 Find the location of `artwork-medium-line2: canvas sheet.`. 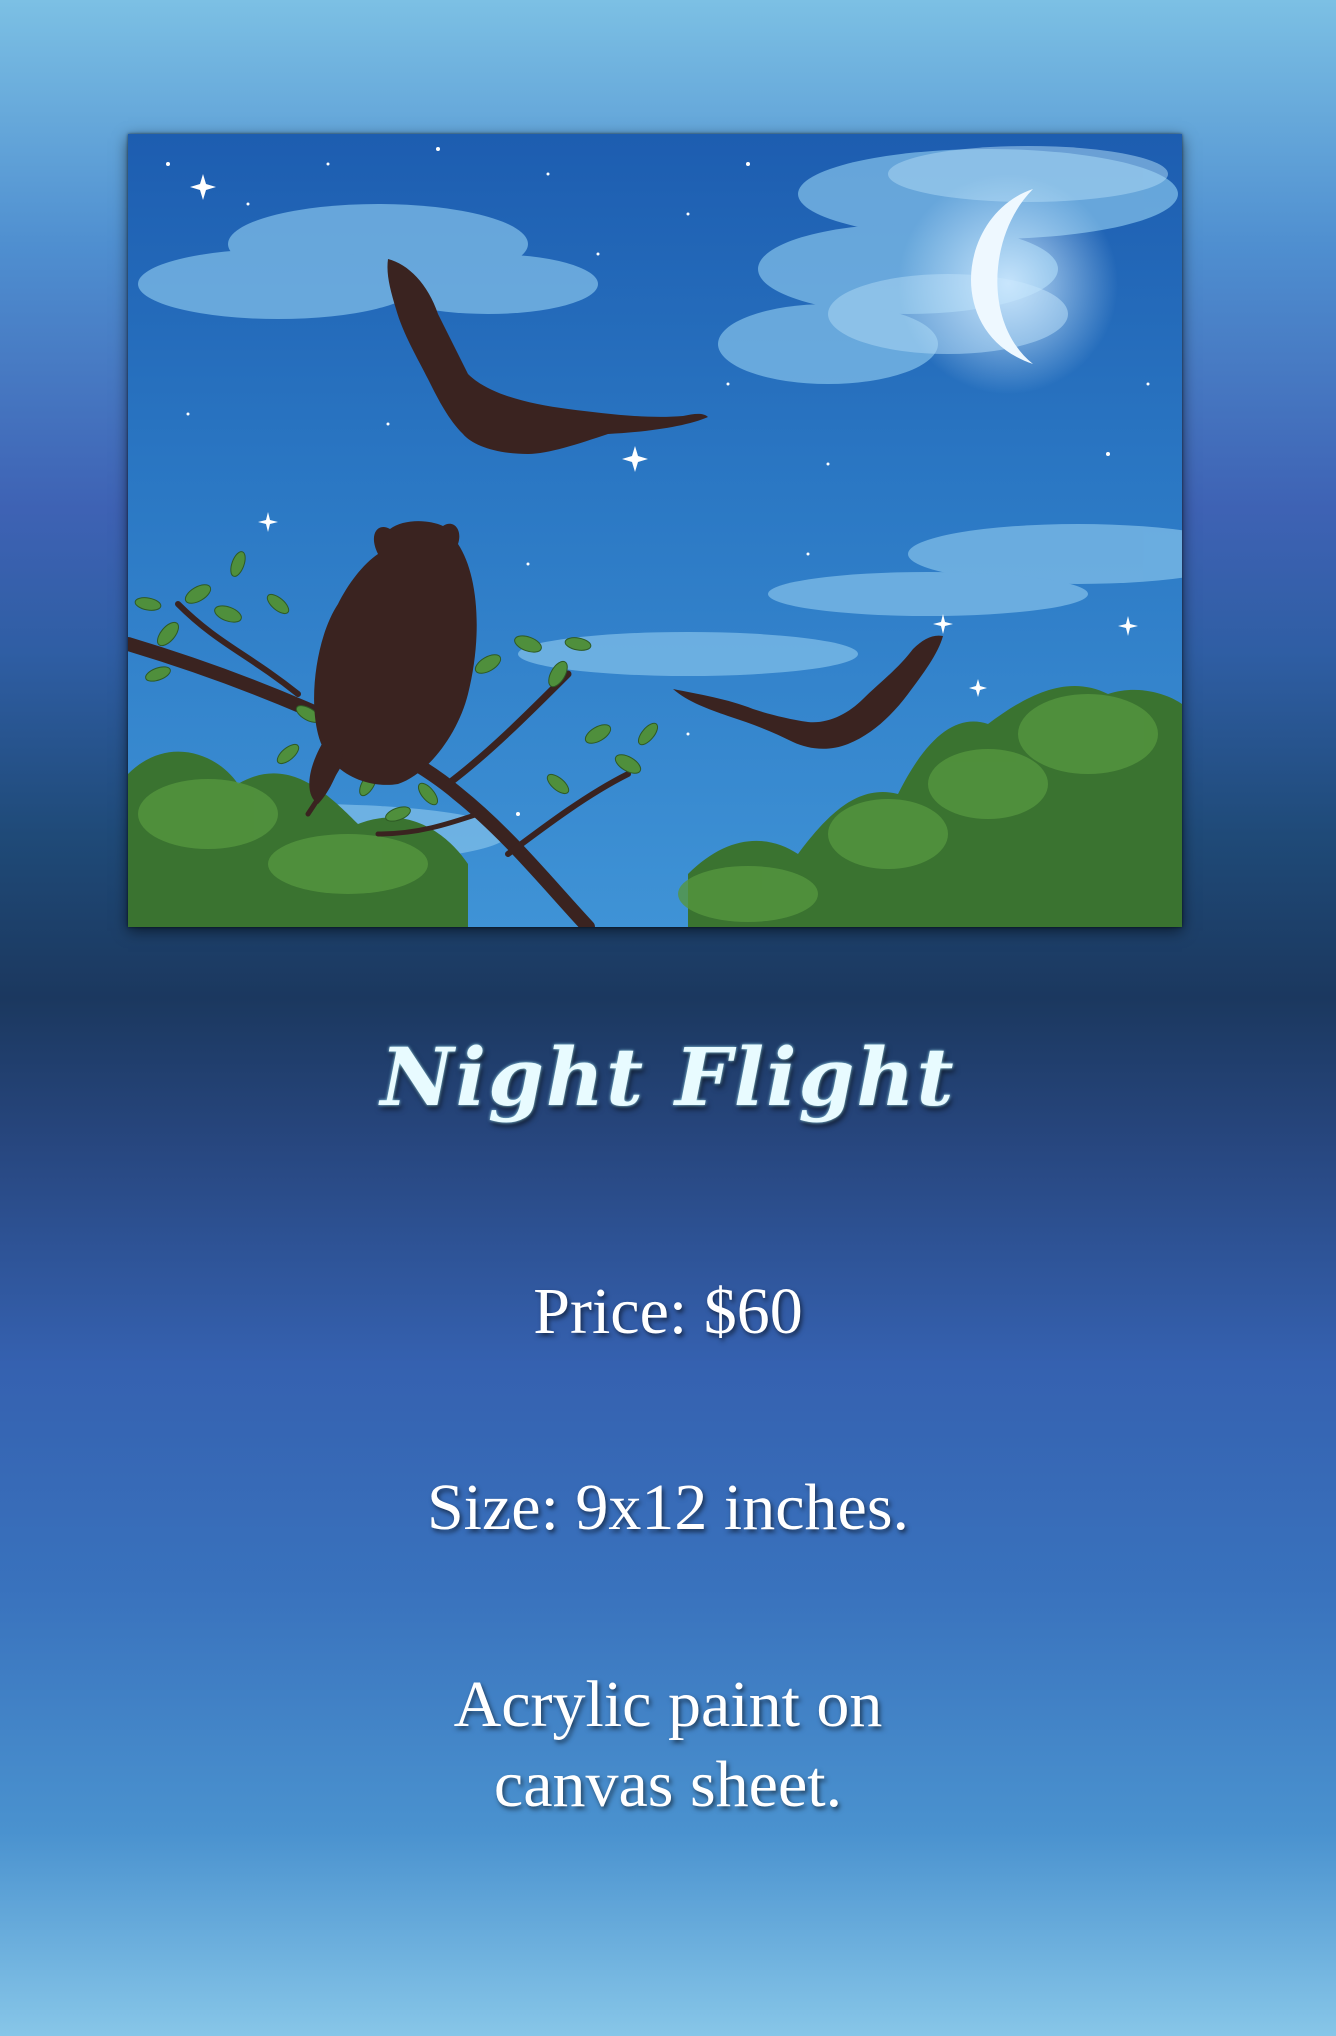

artwork-medium-line2: canvas sheet. is located at coordinates (668, 1784).